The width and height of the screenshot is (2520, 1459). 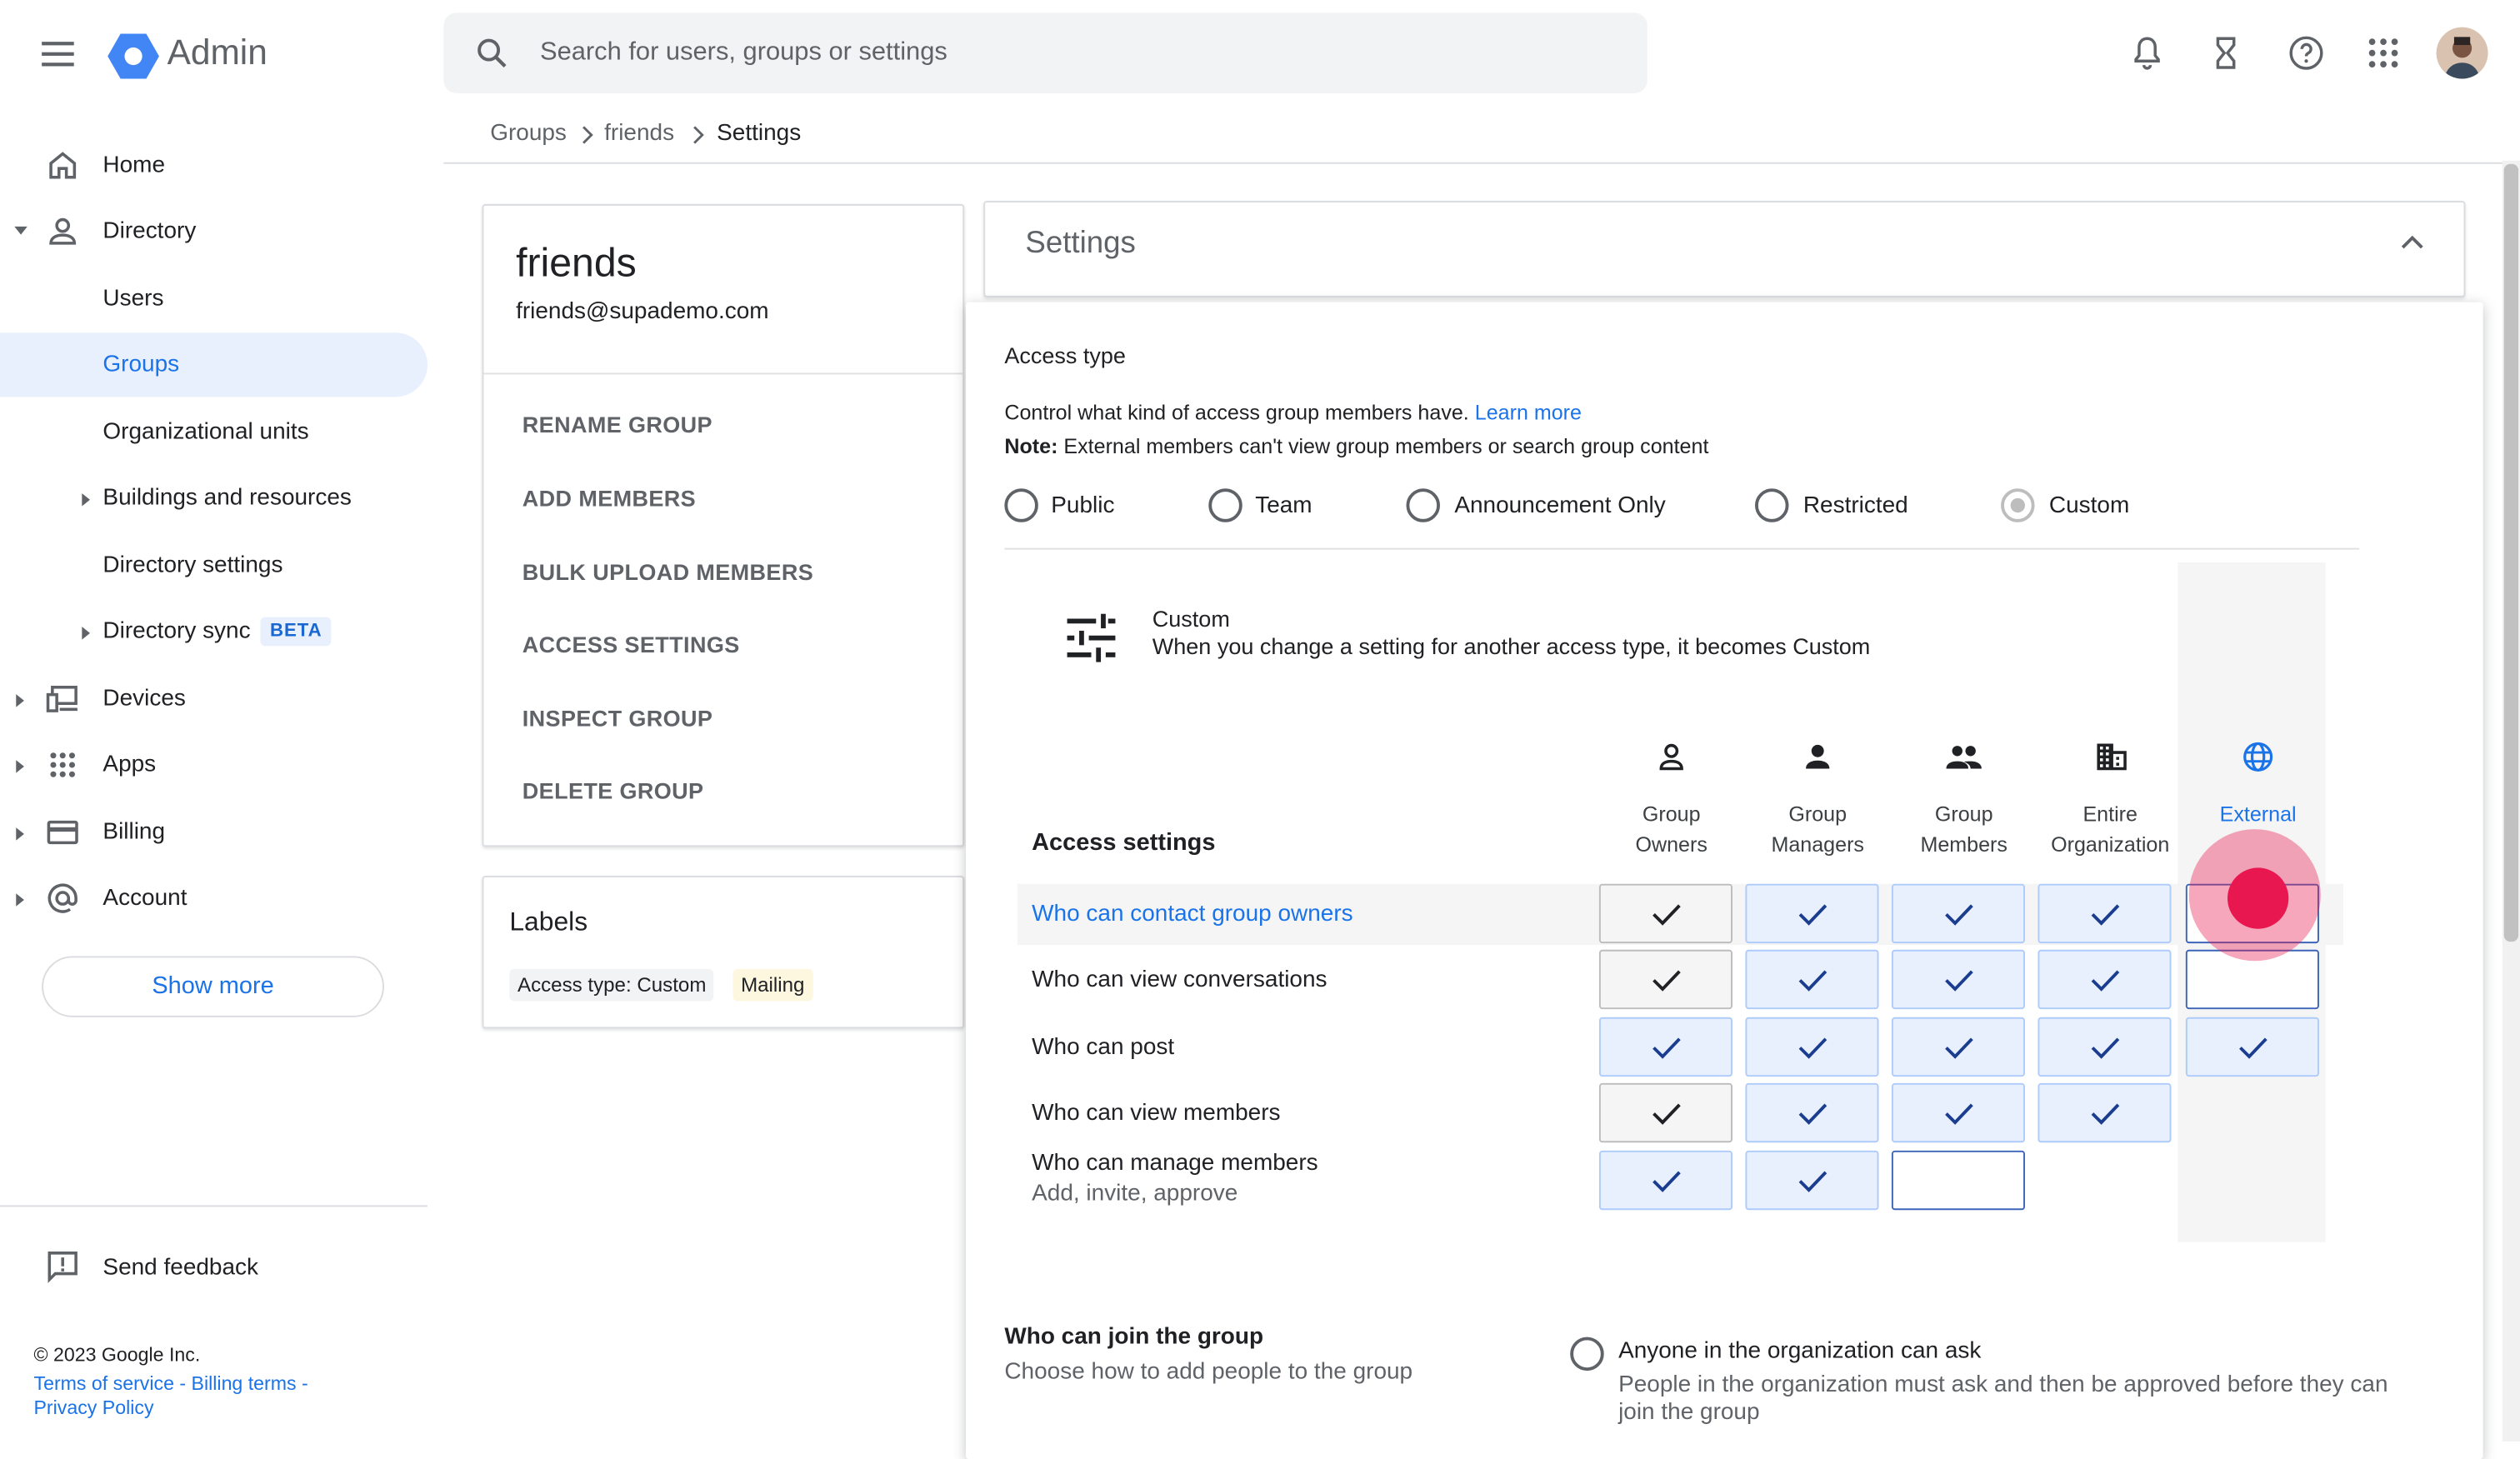 What do you see at coordinates (218, 53) in the screenshot?
I see `app-title: Admin` at bounding box center [218, 53].